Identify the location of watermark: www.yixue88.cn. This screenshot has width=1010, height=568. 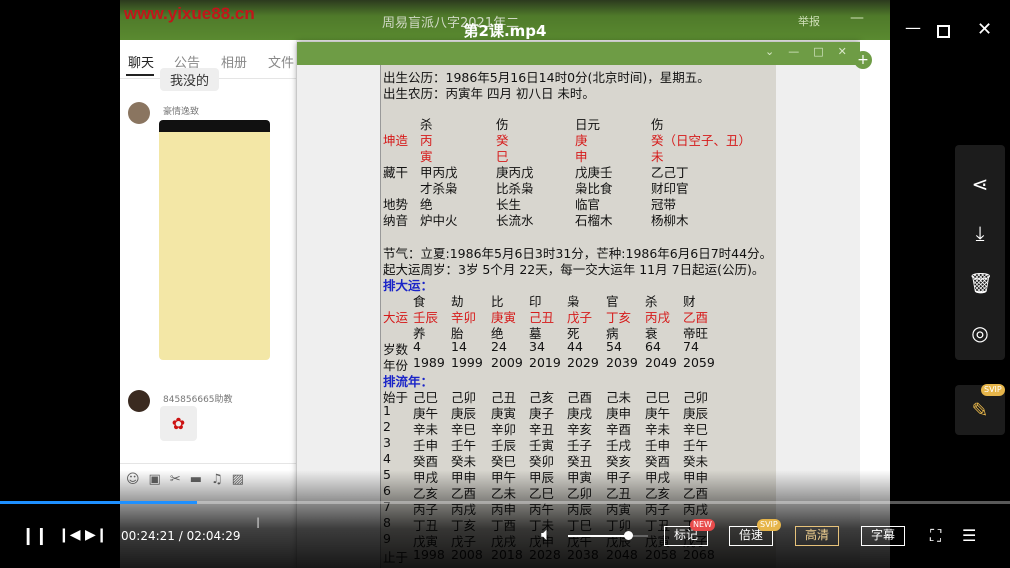
(189, 13).